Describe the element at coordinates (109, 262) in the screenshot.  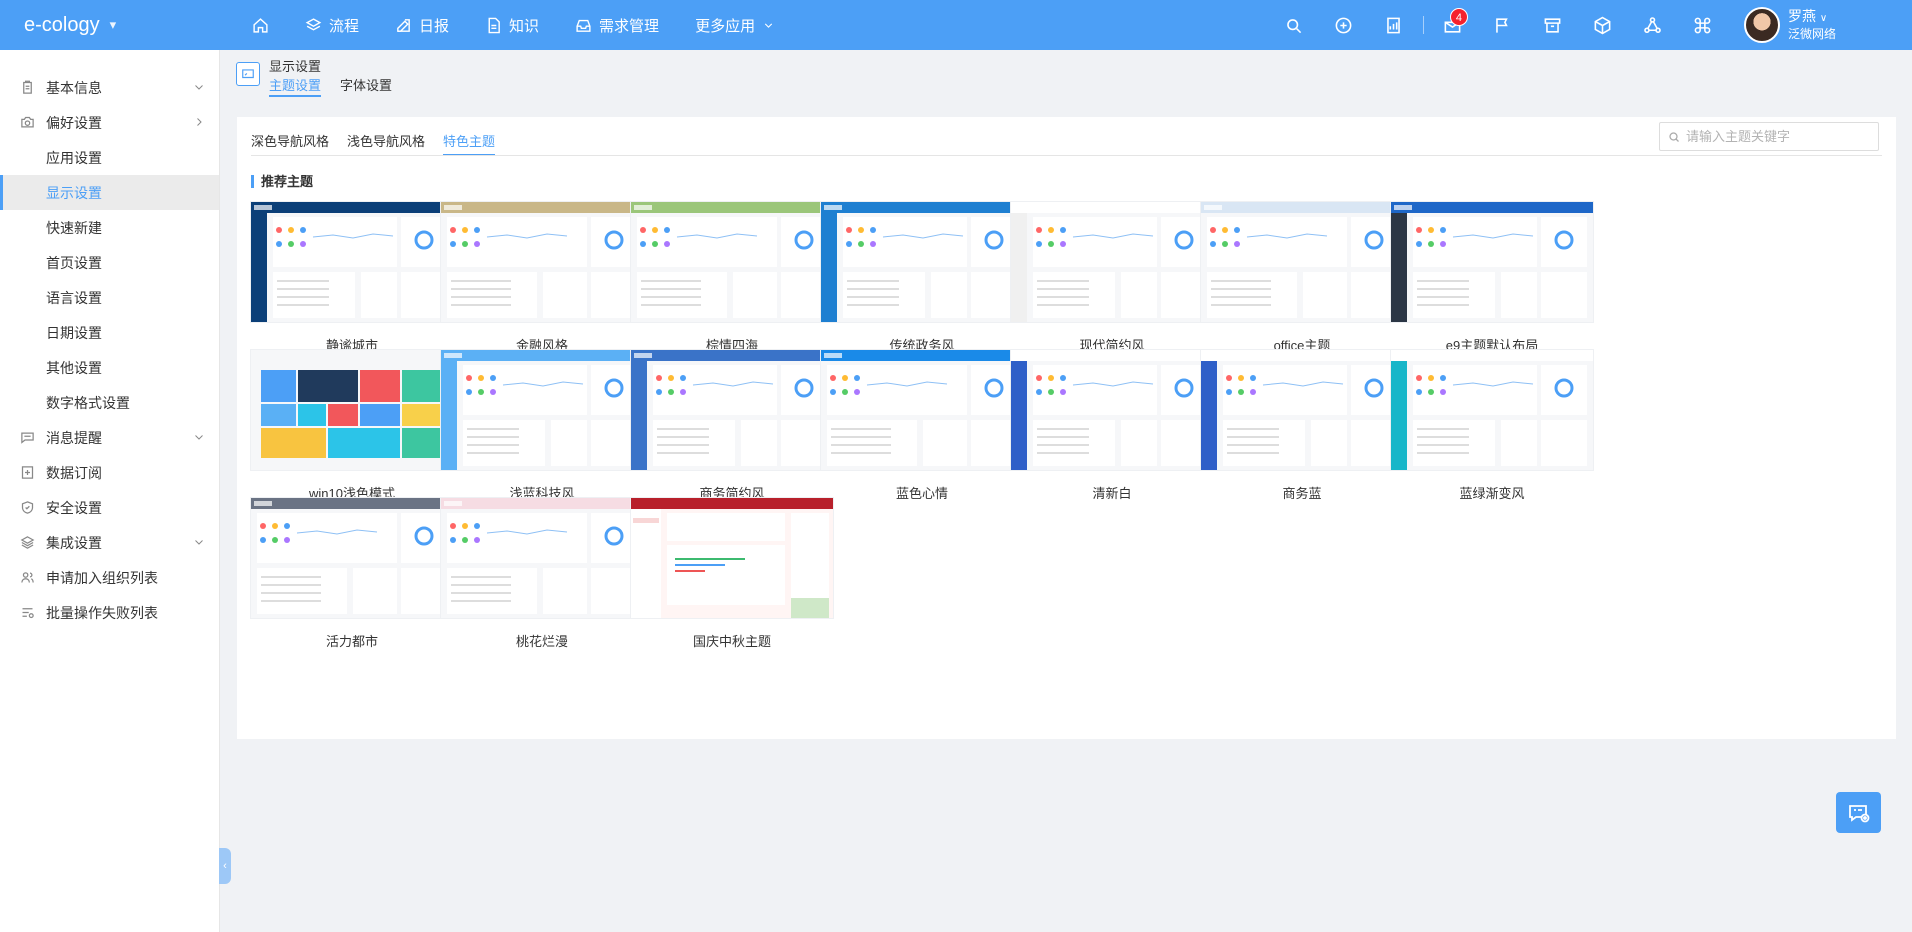
I see `sidebar-item-5: 首页设置` at that location.